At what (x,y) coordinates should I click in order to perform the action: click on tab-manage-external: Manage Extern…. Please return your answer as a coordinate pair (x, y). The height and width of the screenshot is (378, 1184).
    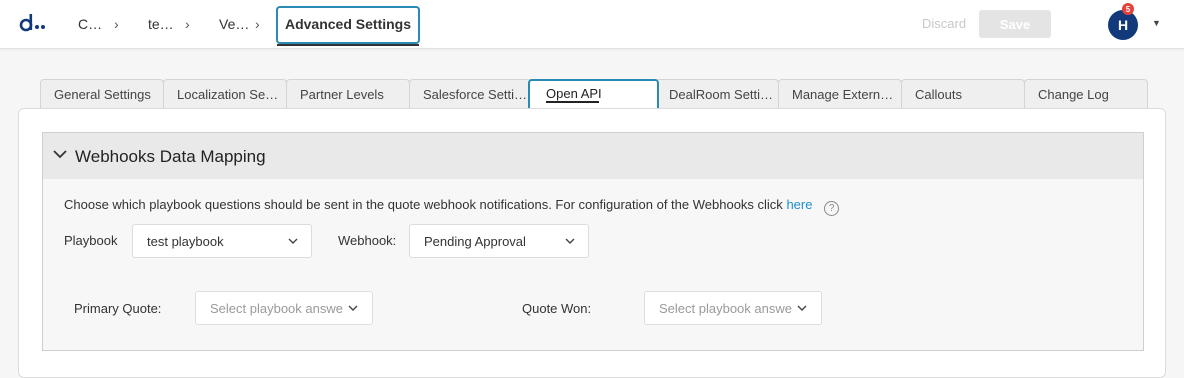
    Looking at the image, I should click on (840, 93).